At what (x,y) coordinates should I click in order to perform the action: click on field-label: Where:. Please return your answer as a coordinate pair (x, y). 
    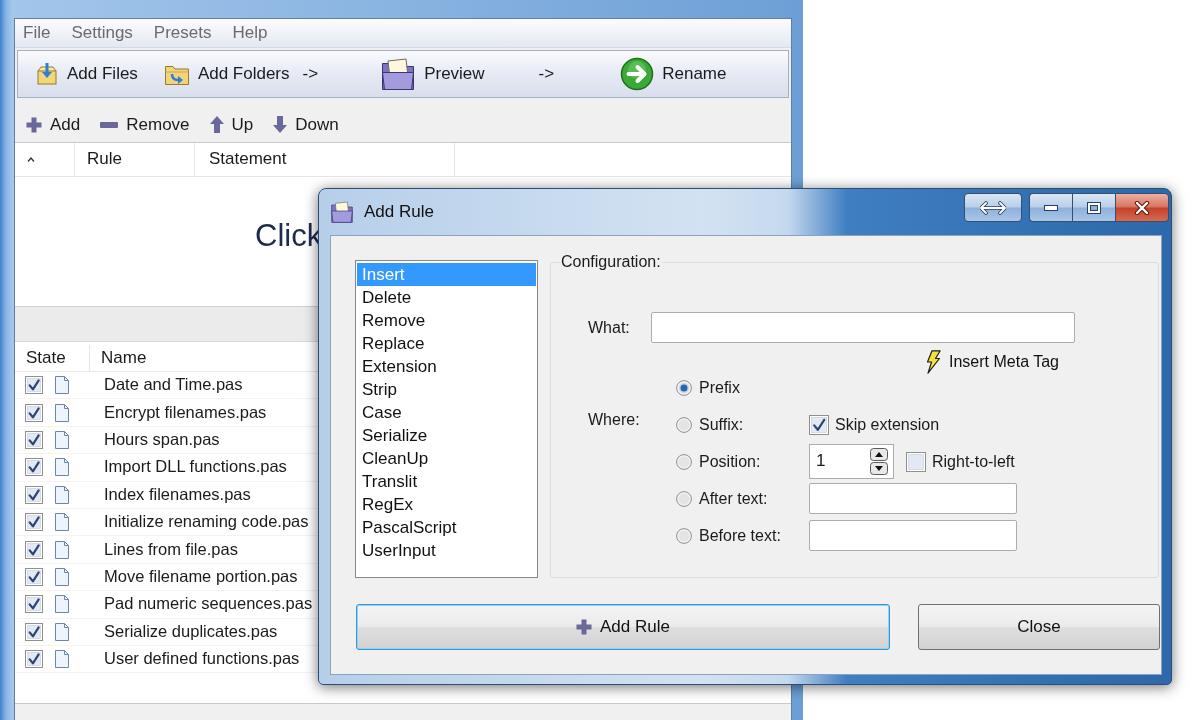
    Looking at the image, I should click on (614, 420).